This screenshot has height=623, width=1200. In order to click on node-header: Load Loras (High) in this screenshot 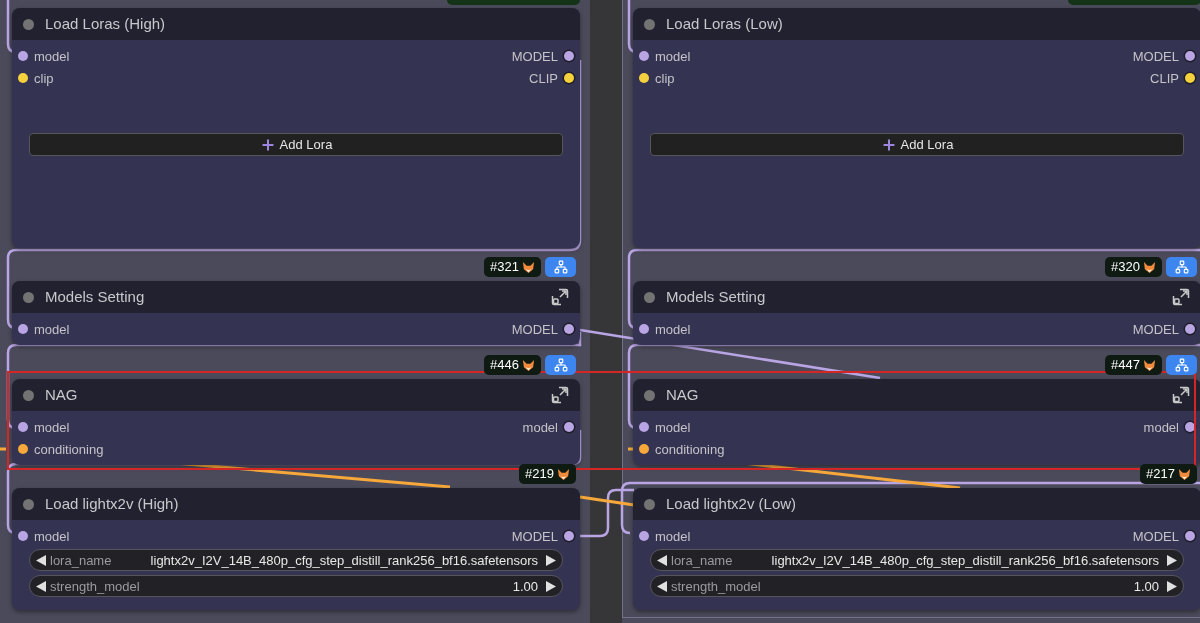, I will do `click(296, 24)`.